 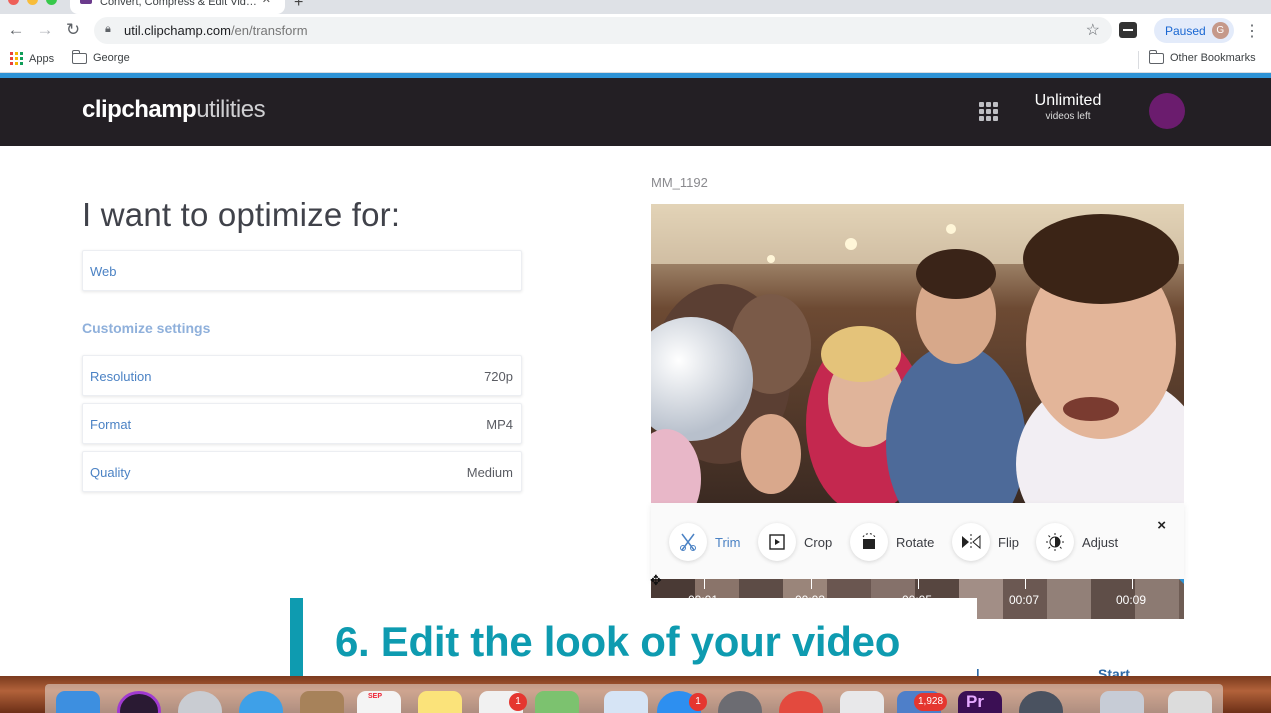 What do you see at coordinates (51, 2) in the screenshot?
I see `zoom-window-icon` at bounding box center [51, 2].